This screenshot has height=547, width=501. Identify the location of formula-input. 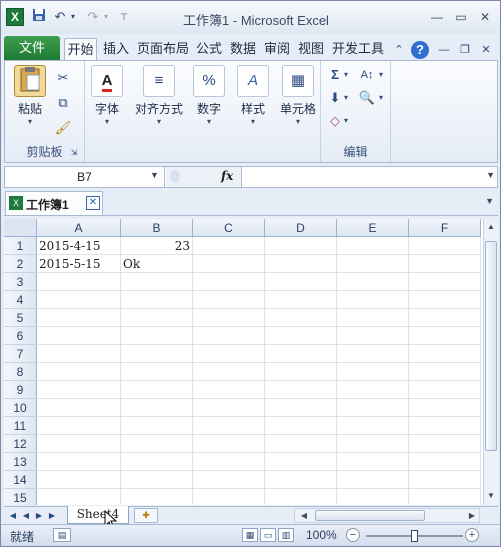
(360, 177).